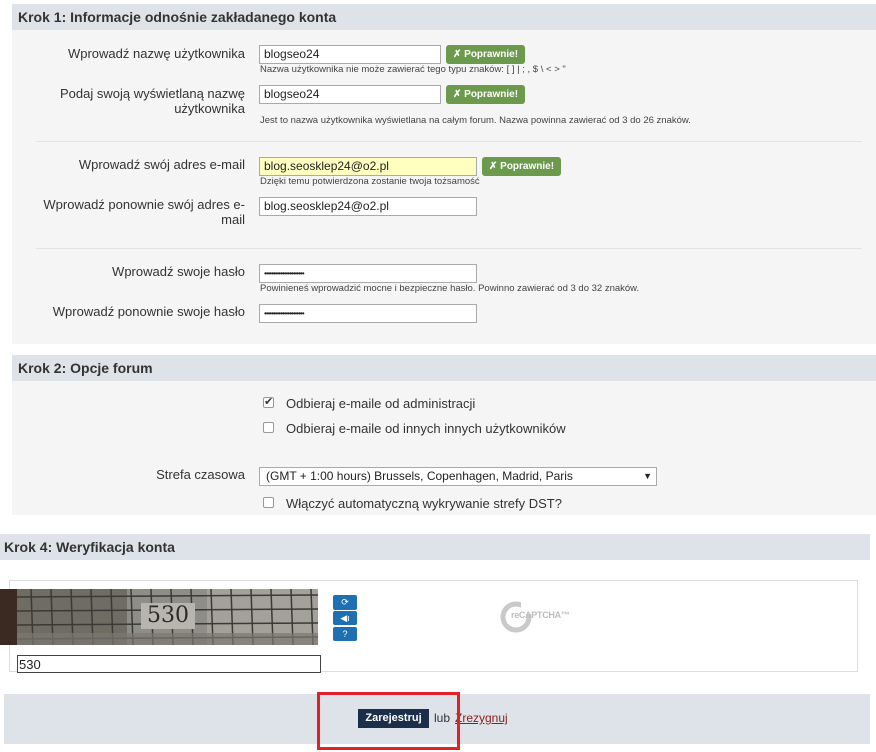 The height and width of the screenshot is (752, 876). What do you see at coordinates (345, 634) in the screenshot?
I see `help-icon: ?` at bounding box center [345, 634].